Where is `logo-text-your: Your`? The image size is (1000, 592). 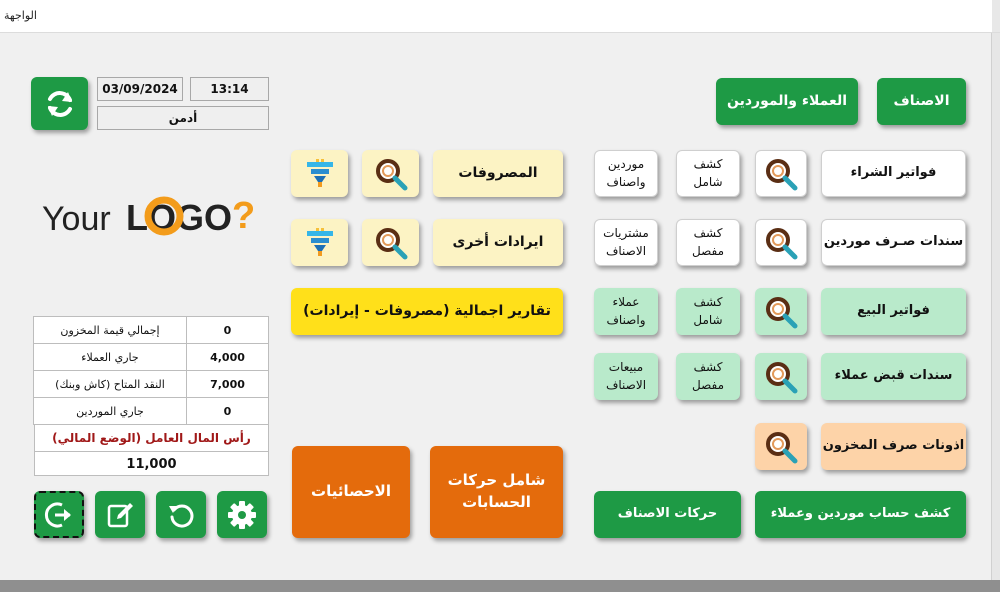
logo-text-your: Your is located at coordinates (76, 219).